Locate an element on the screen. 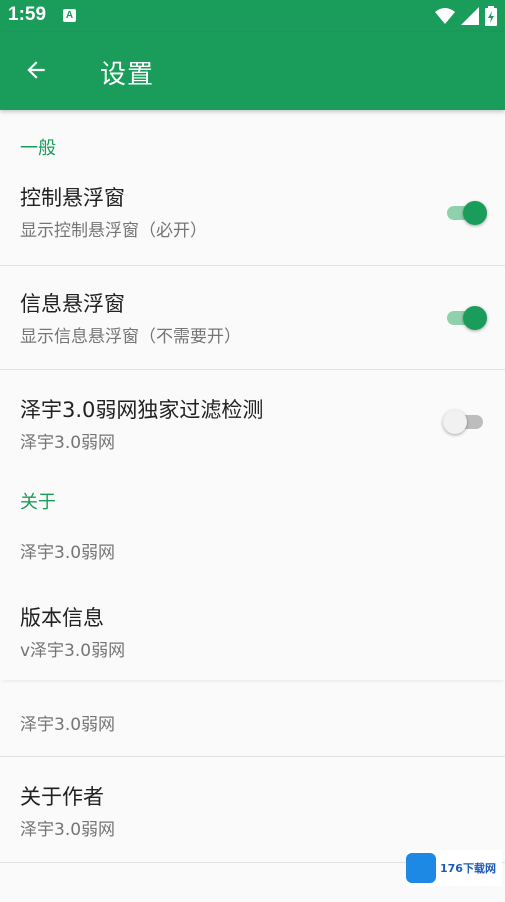 Image resolution: width=505 pixels, height=902 pixels. notification-app-icon: A is located at coordinates (69, 15).